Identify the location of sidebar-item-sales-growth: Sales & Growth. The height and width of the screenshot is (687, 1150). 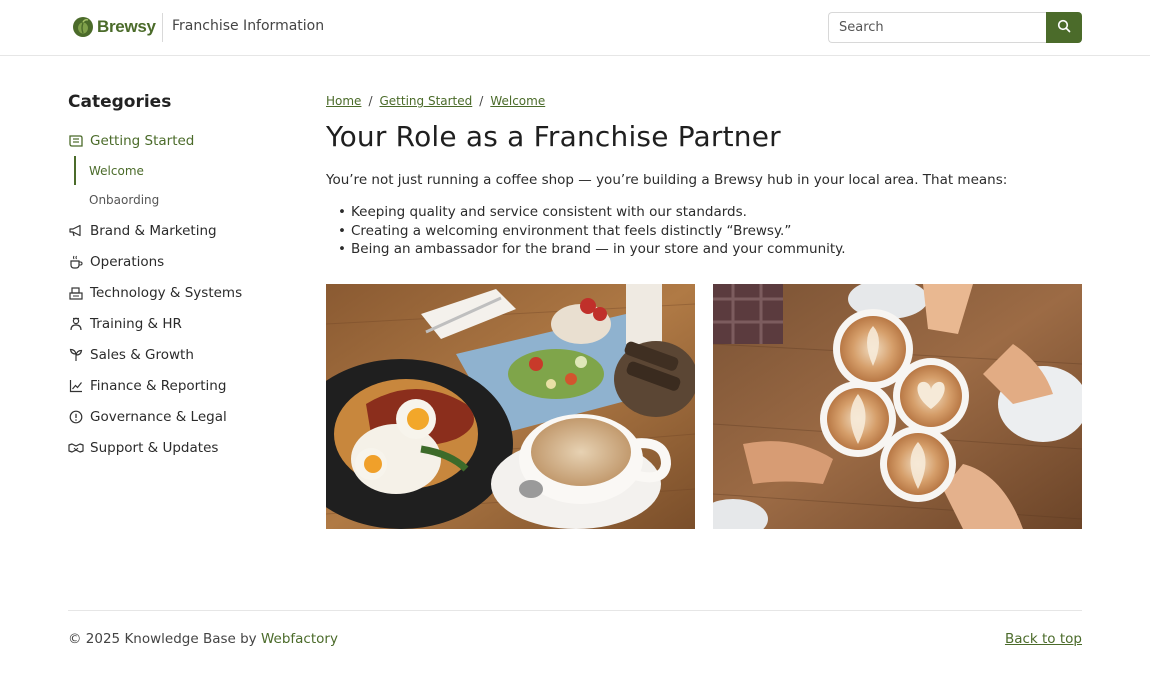
(183, 354).